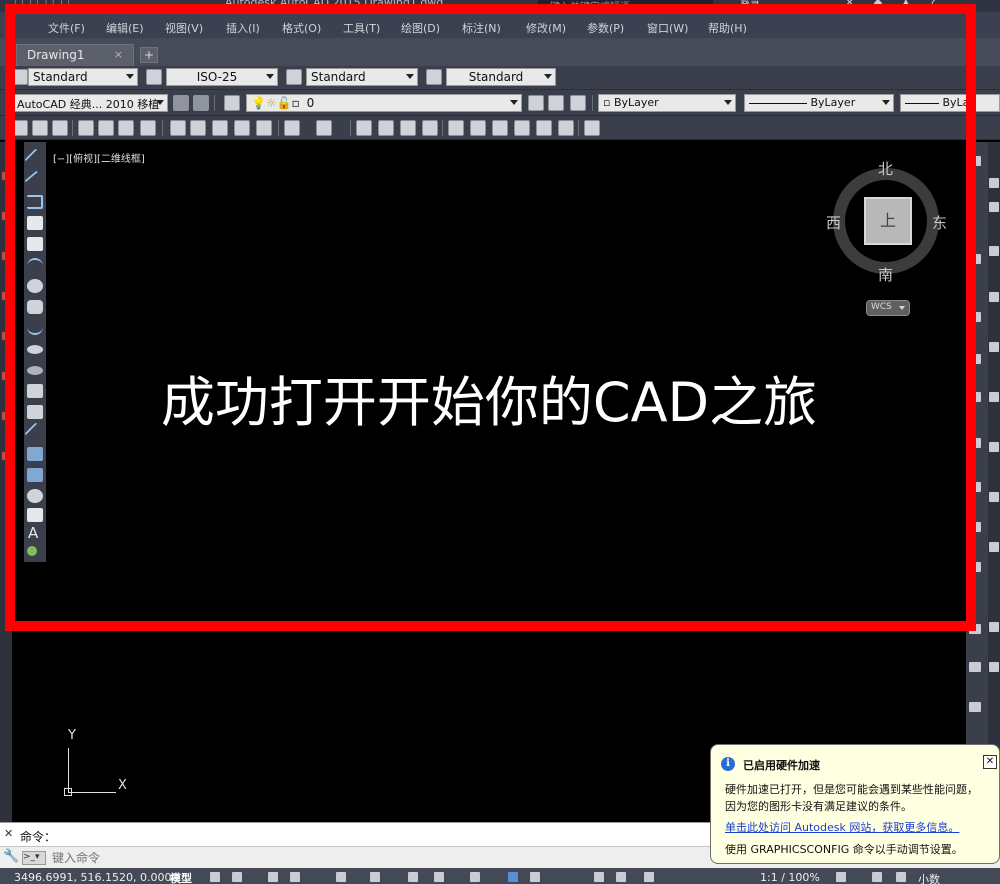 This screenshot has width=1000, height=884. I want to click on snap-endpoint-icon, so click(994, 183).